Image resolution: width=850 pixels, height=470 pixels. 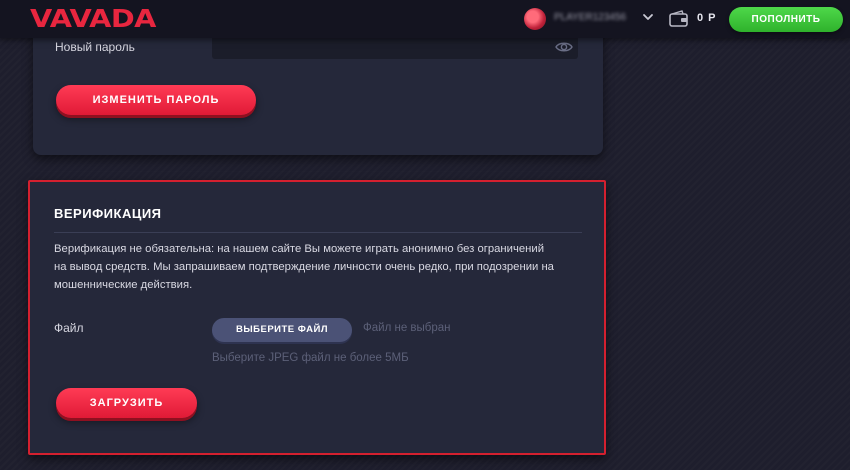 What do you see at coordinates (282, 330) in the screenshot?
I see `choose-file-button: ВЫБЕРИТЕ ФАЙЛ` at bounding box center [282, 330].